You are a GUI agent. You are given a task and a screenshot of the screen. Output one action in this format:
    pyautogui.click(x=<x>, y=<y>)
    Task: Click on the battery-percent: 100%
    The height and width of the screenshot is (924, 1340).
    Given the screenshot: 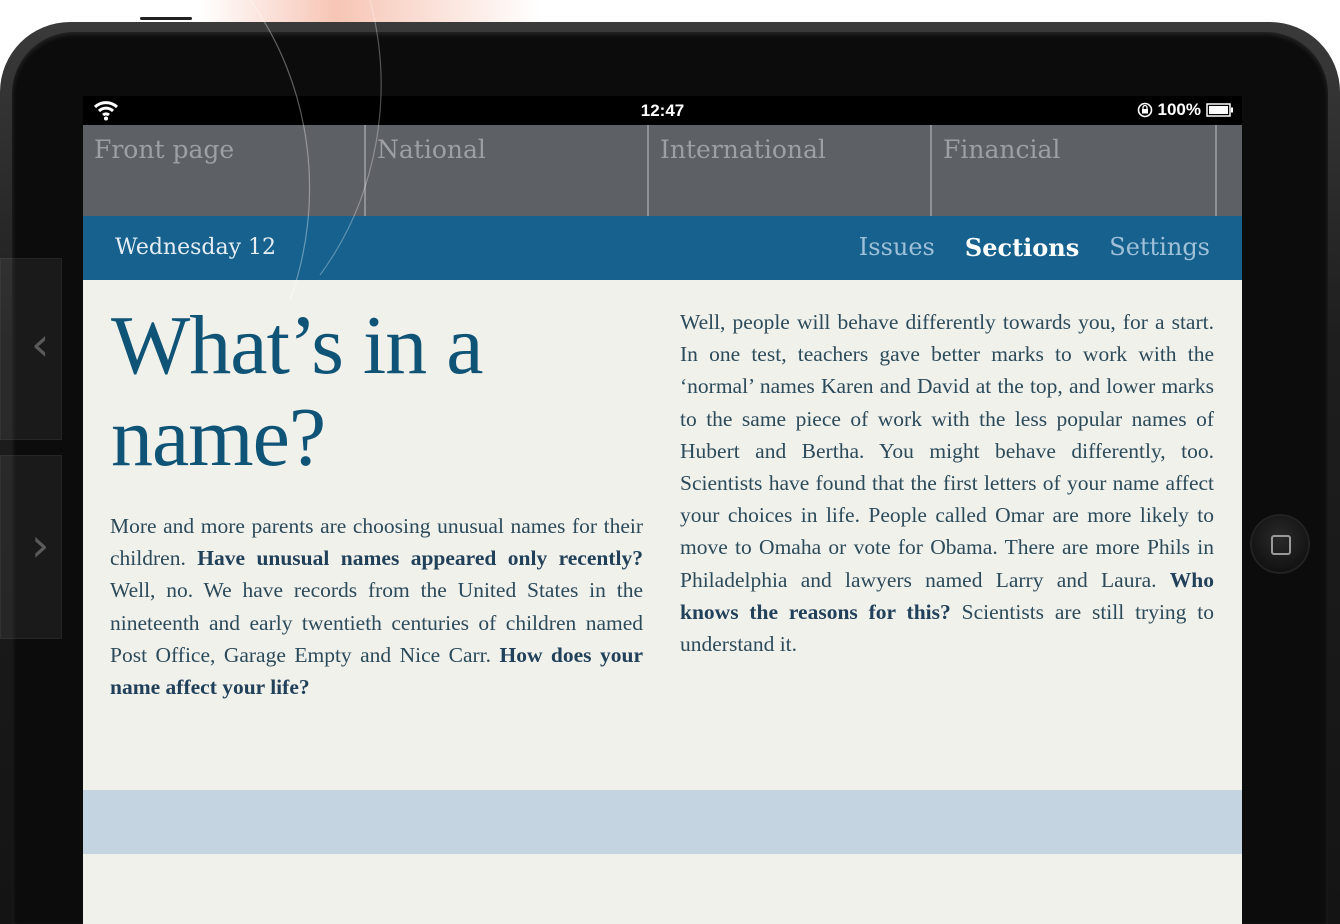 What is the action you would take?
    pyautogui.click(x=1179, y=109)
    